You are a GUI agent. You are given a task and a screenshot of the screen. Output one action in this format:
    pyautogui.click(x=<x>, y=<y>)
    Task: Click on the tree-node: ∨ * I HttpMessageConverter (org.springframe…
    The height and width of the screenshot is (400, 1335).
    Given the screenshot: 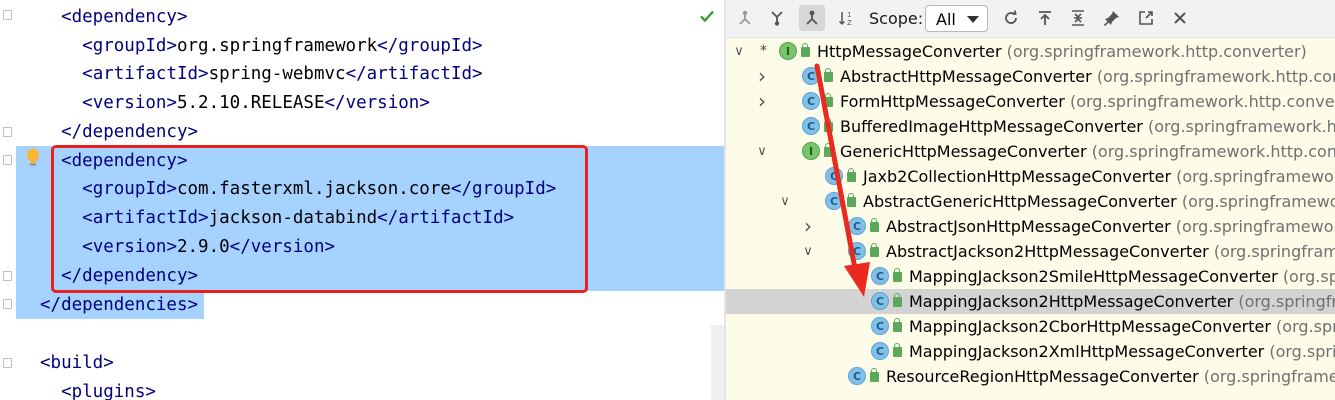 What is the action you would take?
    pyautogui.click(x=1030, y=51)
    